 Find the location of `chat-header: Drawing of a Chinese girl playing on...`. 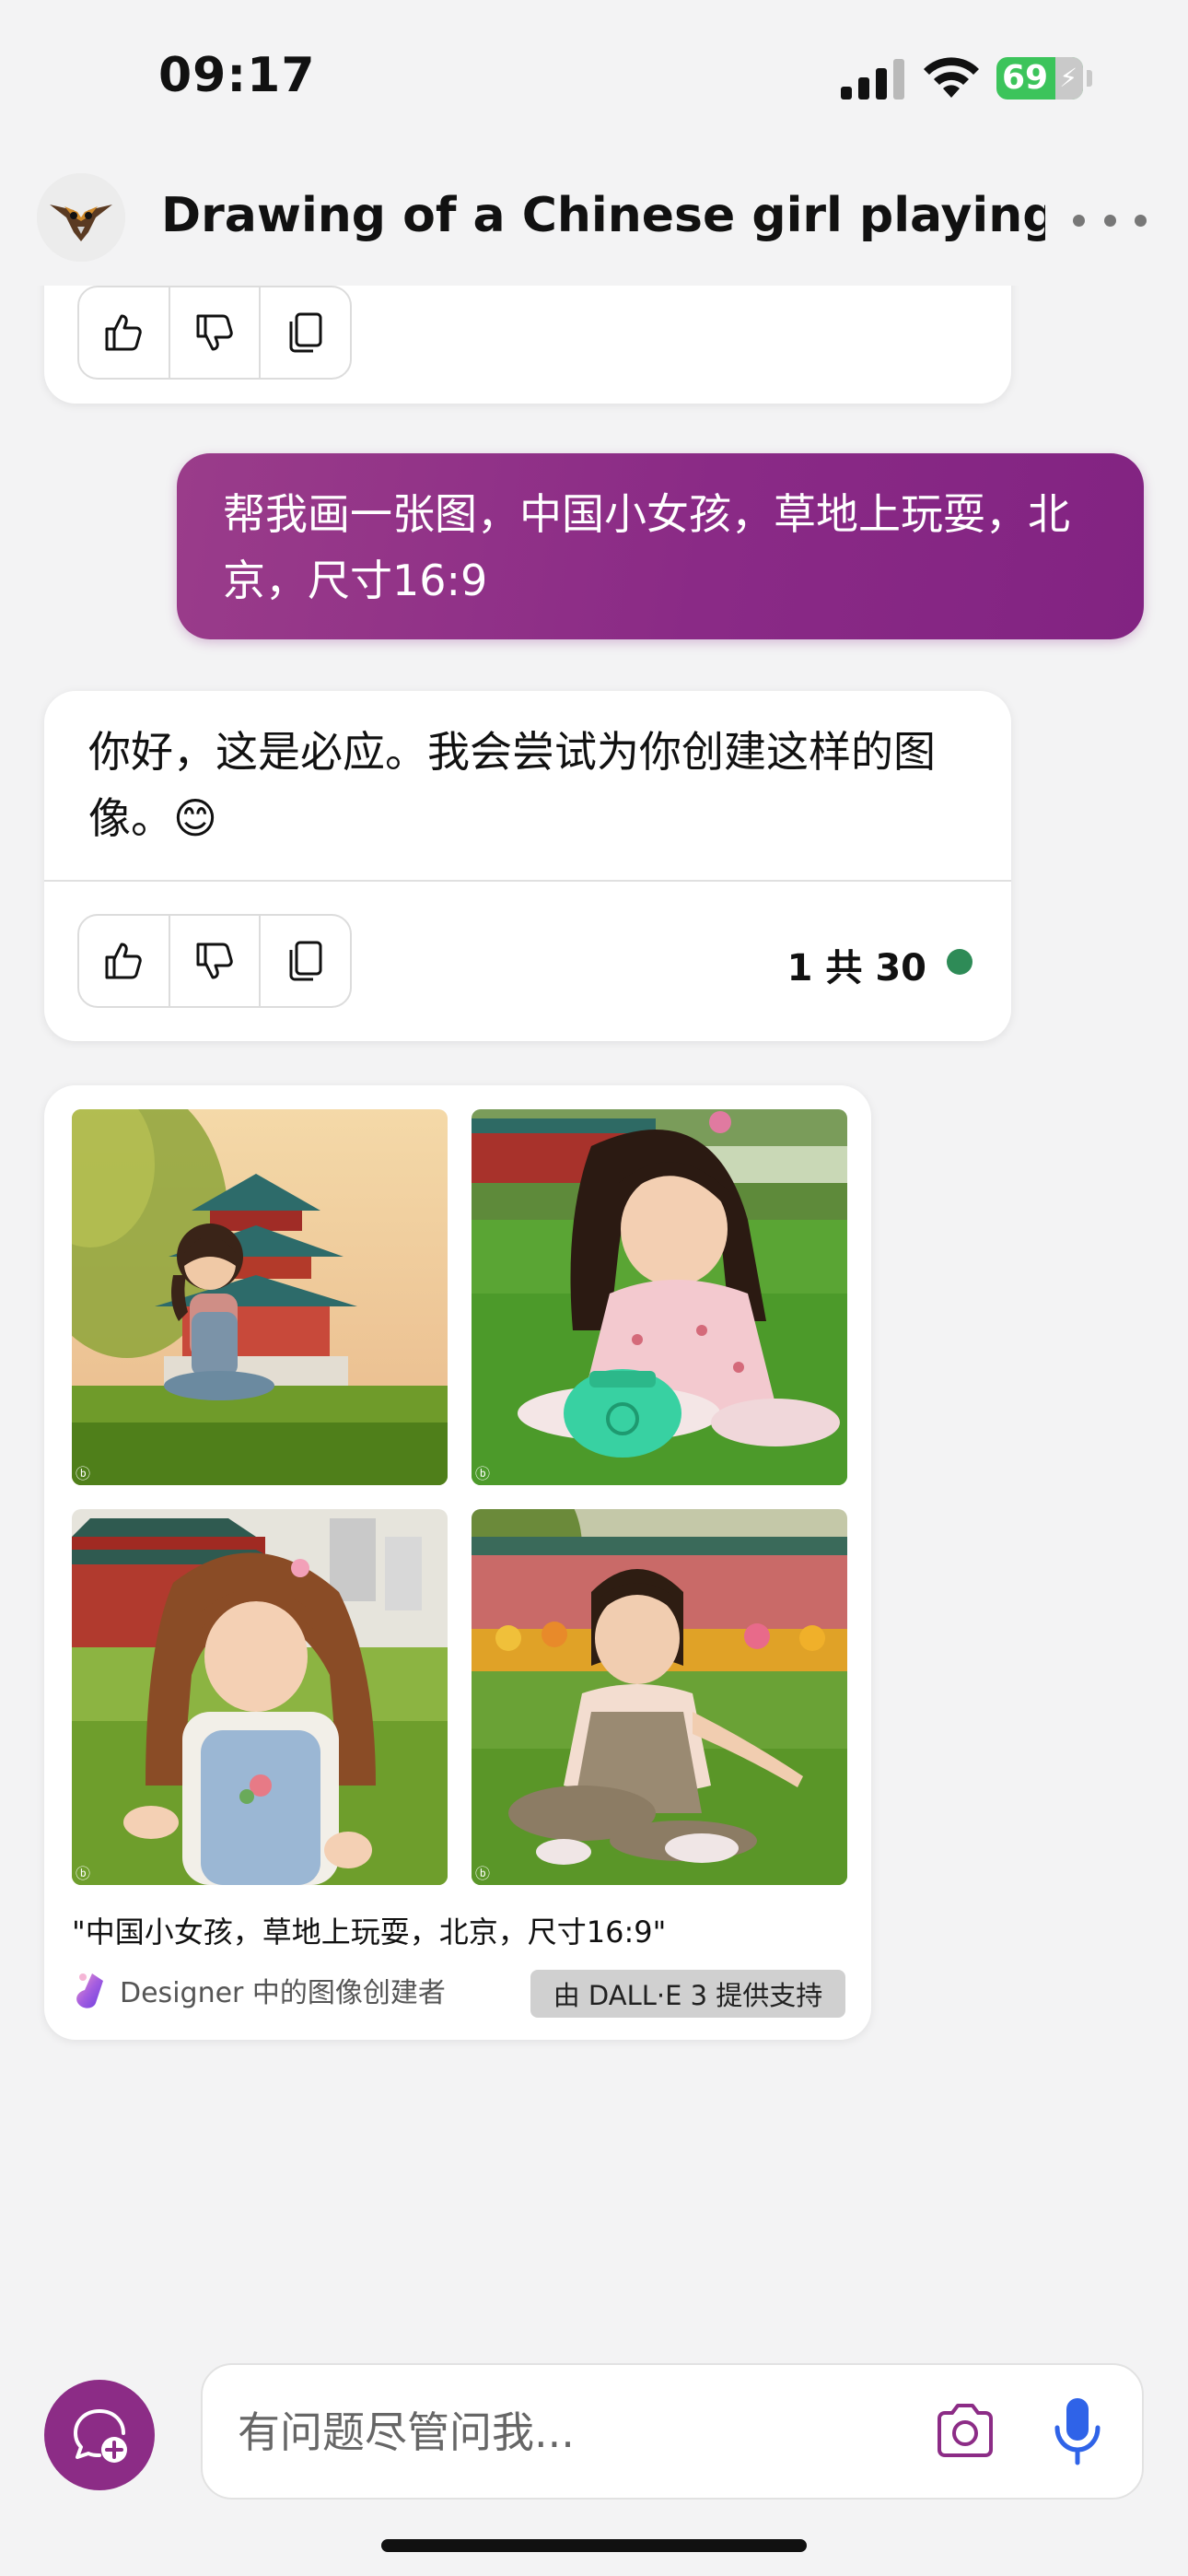

chat-header: Drawing of a Chinese girl playing on... is located at coordinates (594, 221).